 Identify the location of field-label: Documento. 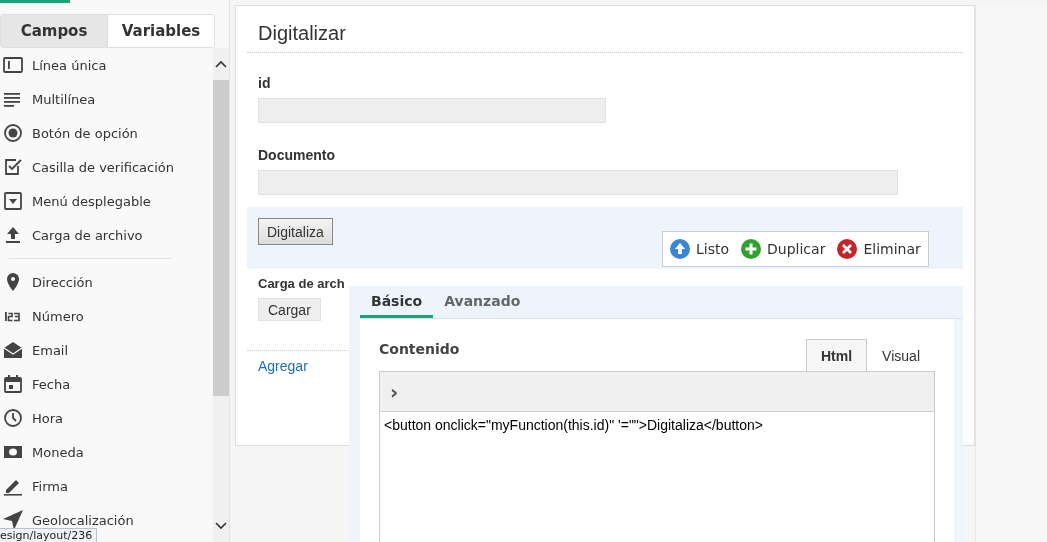
(297, 155).